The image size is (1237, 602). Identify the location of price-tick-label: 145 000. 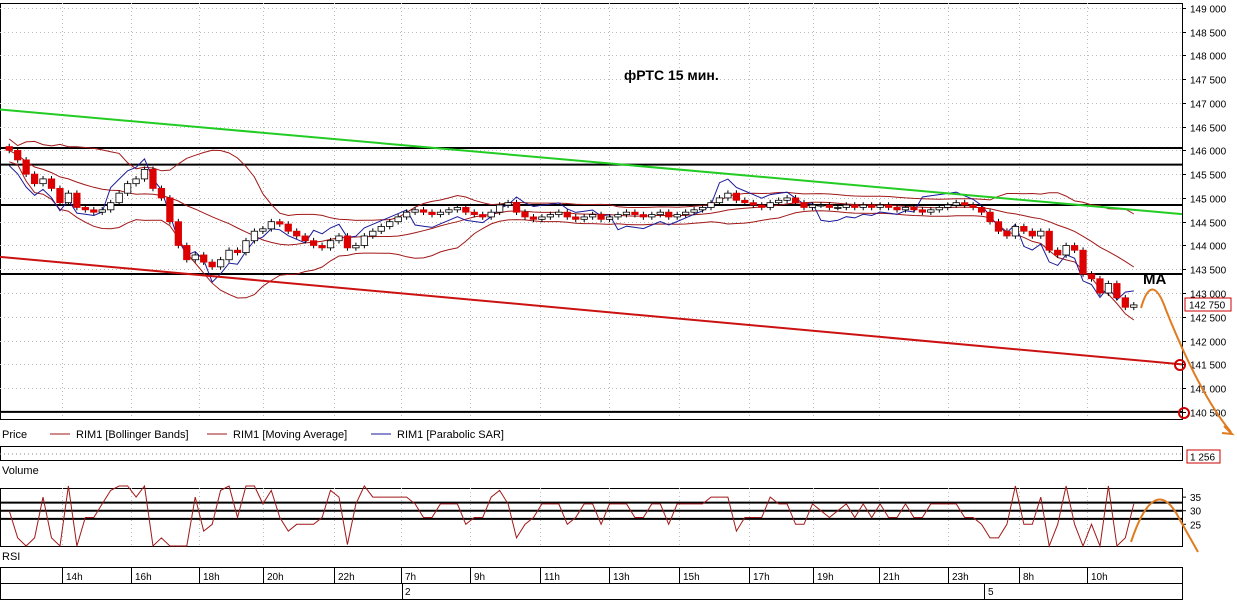
(1208, 200).